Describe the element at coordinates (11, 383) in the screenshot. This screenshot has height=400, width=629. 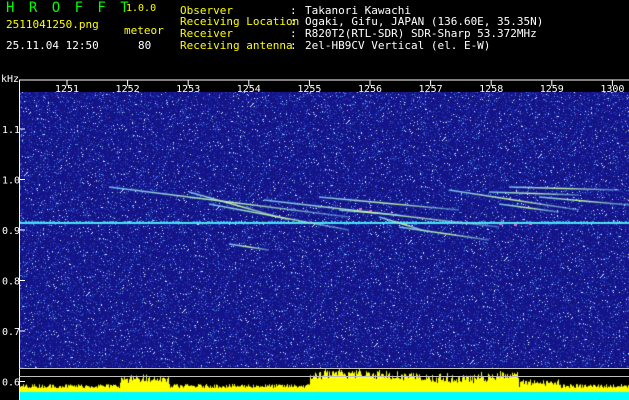
I see `y-tick-label: 0.6` at that location.